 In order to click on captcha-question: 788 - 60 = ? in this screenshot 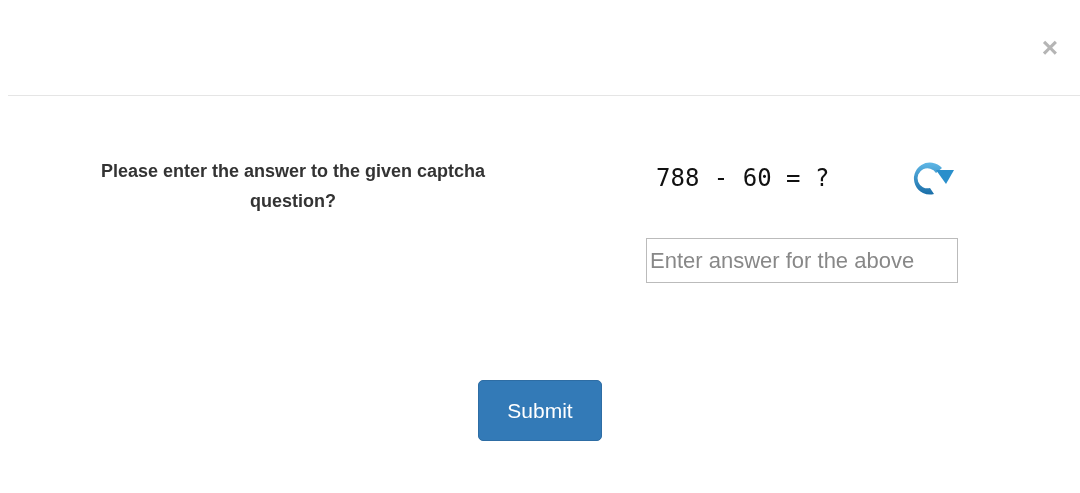, I will do `click(743, 178)`.